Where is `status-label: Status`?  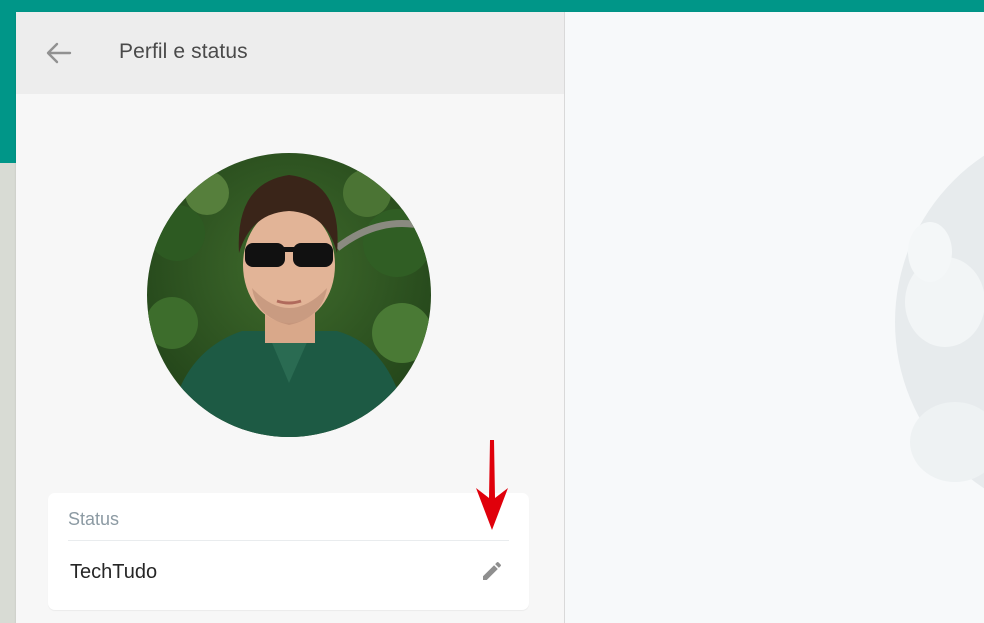 status-label: Status is located at coordinates (94, 519).